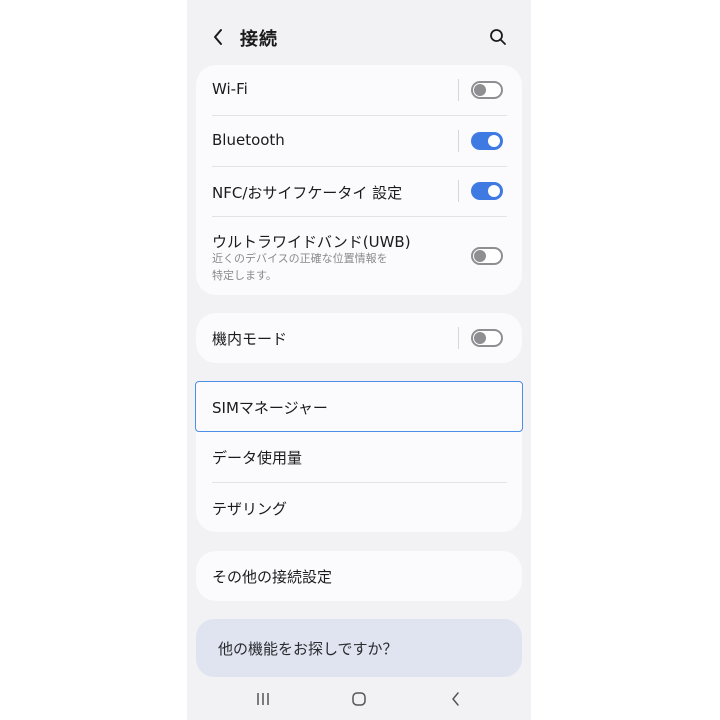  Describe the element at coordinates (308, 649) in the screenshot. I see `banner-text: 他の機能をお探しですか？` at that location.